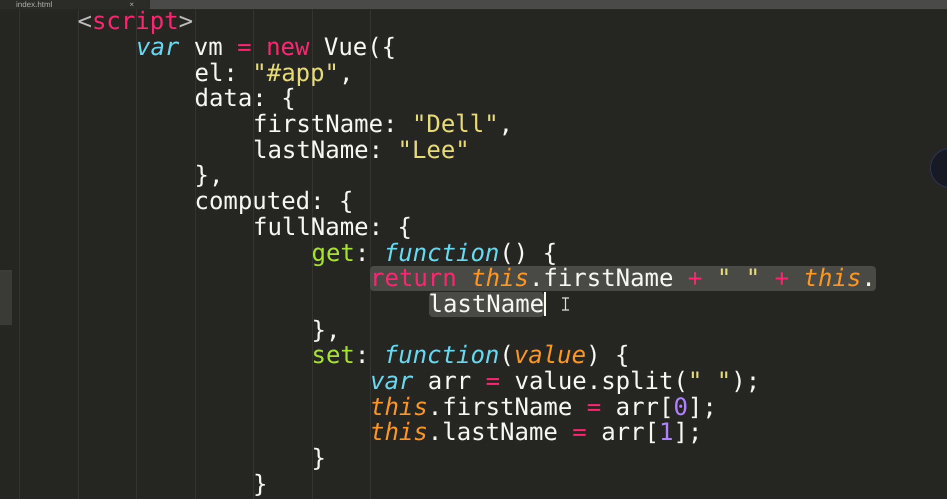  Describe the element at coordinates (131, 4) in the screenshot. I see `close-icon: ×` at that location.